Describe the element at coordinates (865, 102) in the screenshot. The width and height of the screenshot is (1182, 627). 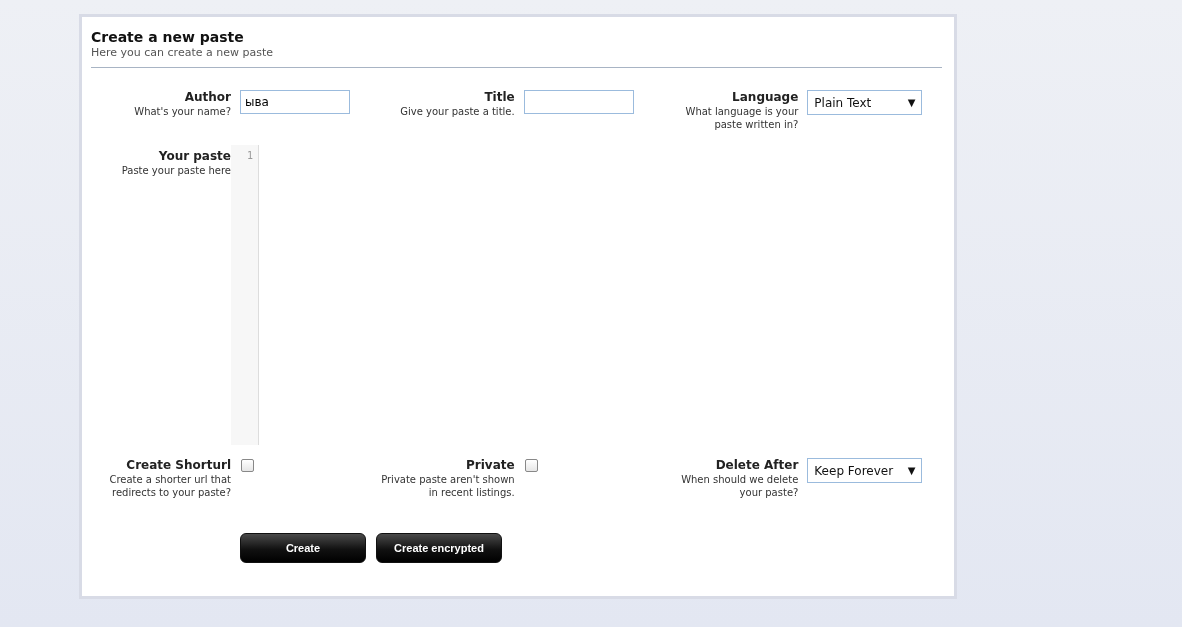
I see `dropdown: Plain Text ▼` at that location.